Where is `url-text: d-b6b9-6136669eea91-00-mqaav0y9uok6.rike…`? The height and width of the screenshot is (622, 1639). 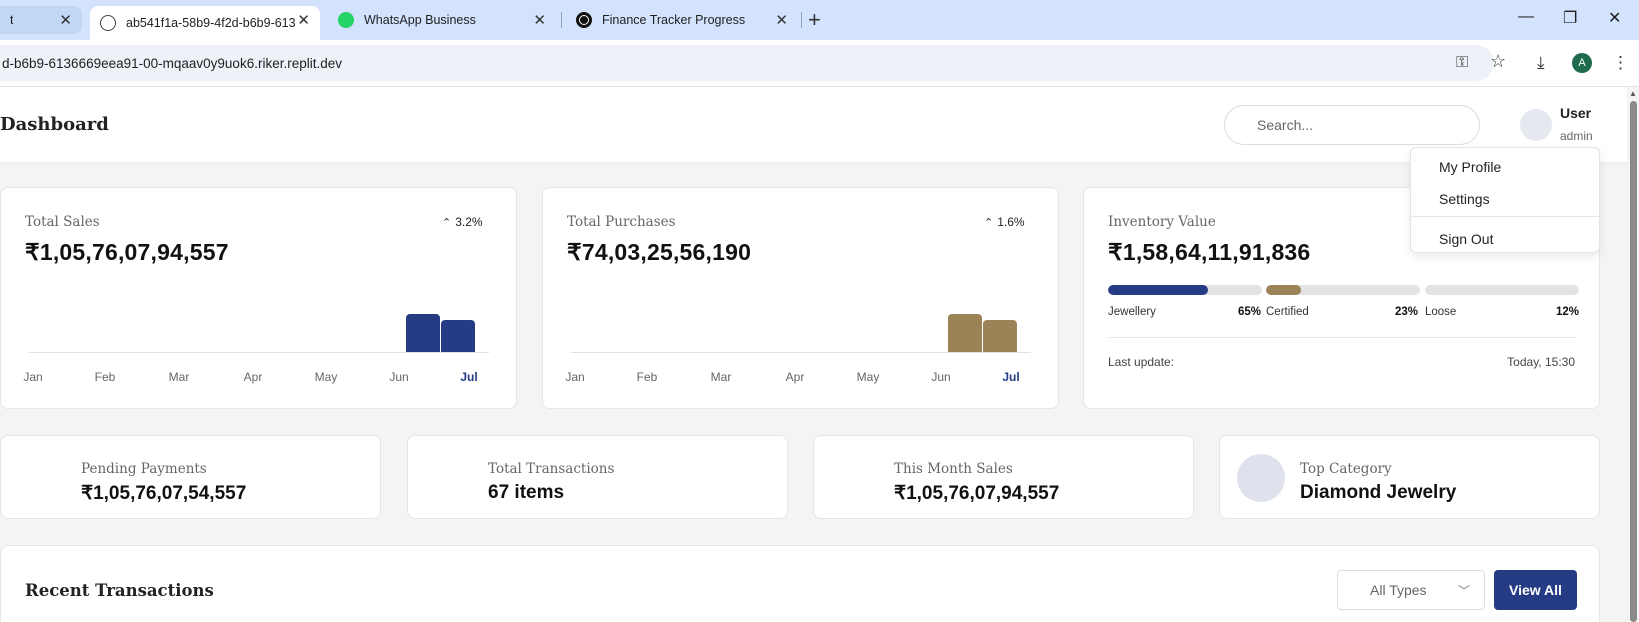 url-text: d-b6b9-6136669eea91-00-mqaav0y9uok6.rike… is located at coordinates (171, 63).